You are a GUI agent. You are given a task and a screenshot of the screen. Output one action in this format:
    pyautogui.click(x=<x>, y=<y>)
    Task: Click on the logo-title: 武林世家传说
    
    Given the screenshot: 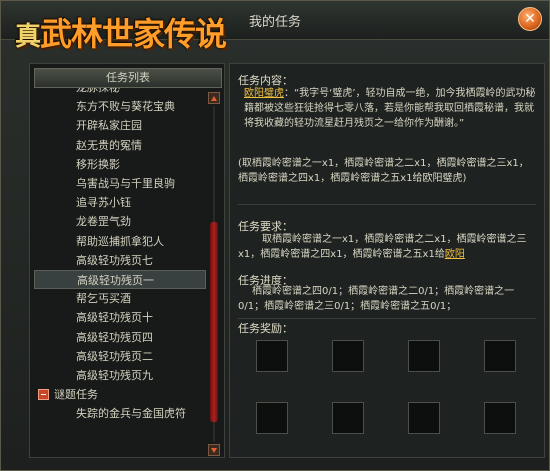 What is the action you would take?
    pyautogui.click(x=133, y=34)
    